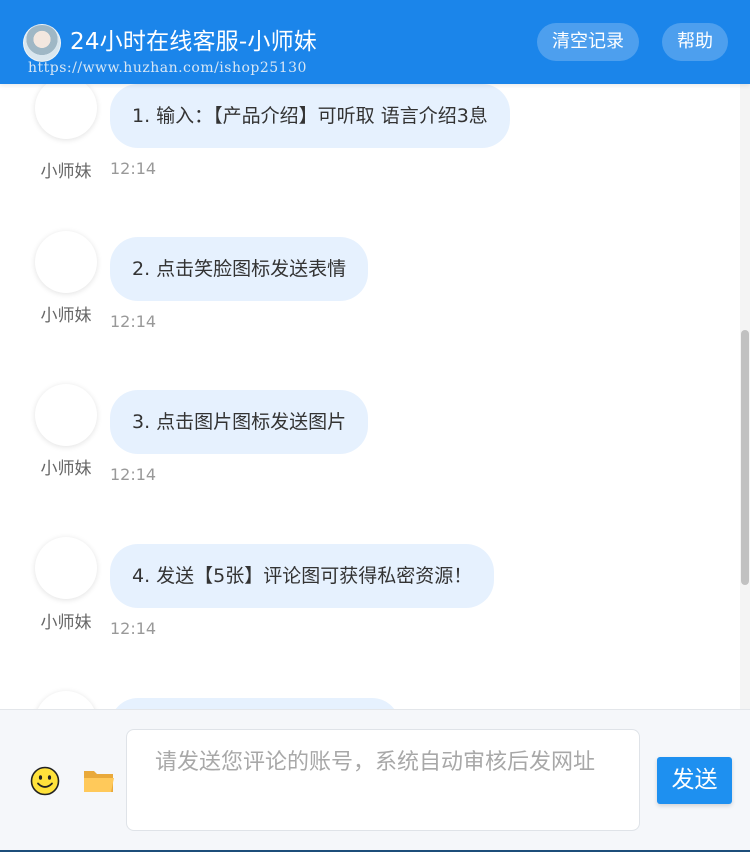  I want to click on message-bubble: 3. 点击图片图标发送图片, so click(239, 422).